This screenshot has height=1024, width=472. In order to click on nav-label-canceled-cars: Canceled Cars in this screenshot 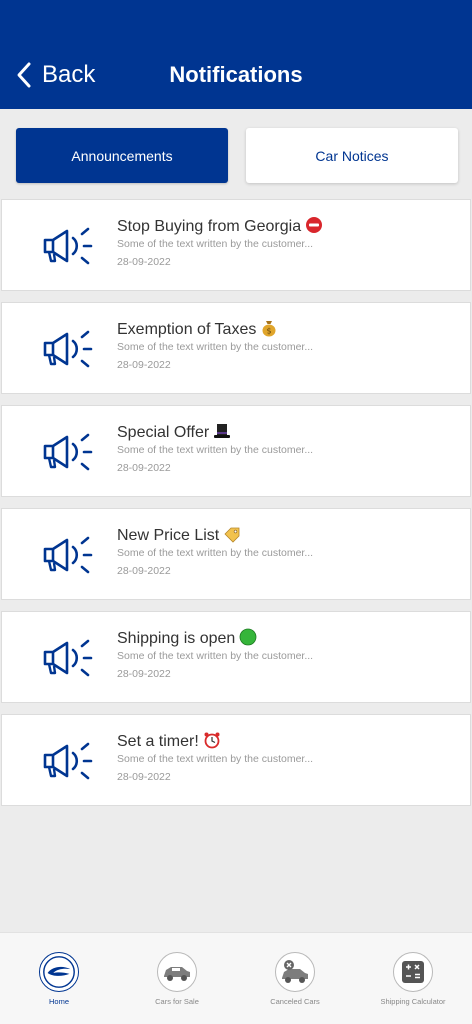, I will do `click(295, 1001)`.